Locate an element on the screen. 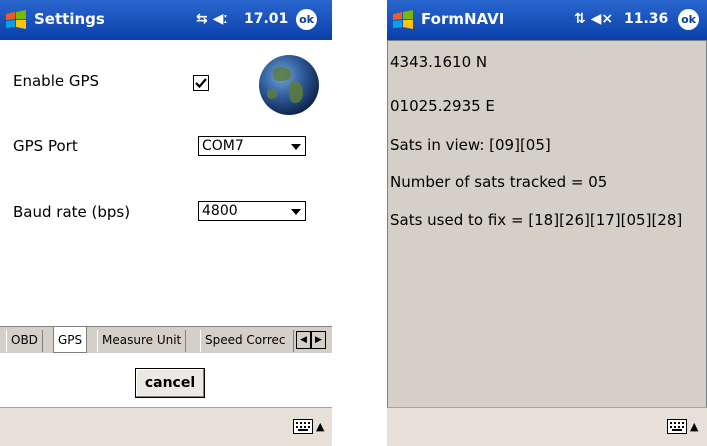 The image size is (707, 446). baud-rate-select: 4800 is located at coordinates (252, 211).